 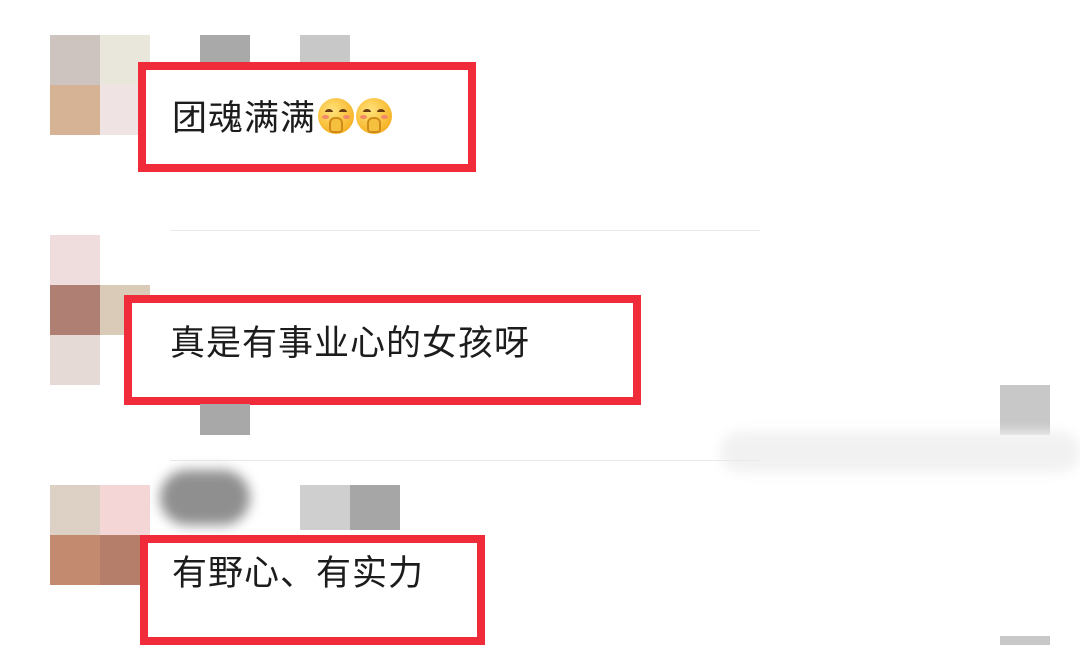 What do you see at coordinates (244, 119) in the screenshot?
I see `comment-body: 团魂满满` at bounding box center [244, 119].